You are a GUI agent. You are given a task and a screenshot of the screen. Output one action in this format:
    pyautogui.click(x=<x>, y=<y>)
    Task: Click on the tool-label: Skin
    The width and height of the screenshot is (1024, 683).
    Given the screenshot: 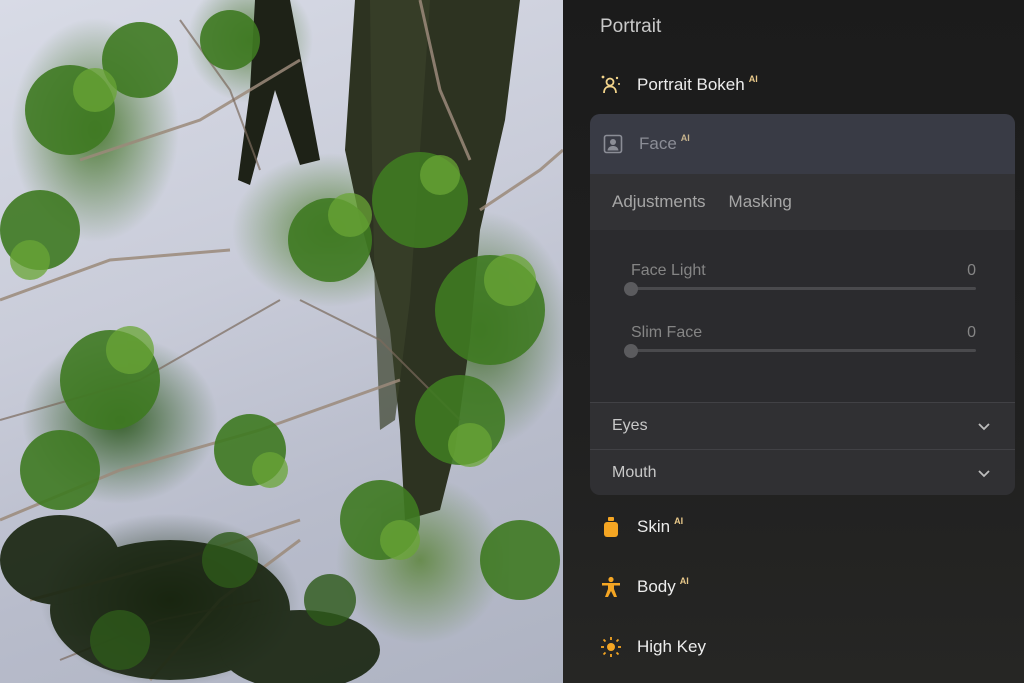 What is the action you would take?
    pyautogui.click(x=654, y=526)
    